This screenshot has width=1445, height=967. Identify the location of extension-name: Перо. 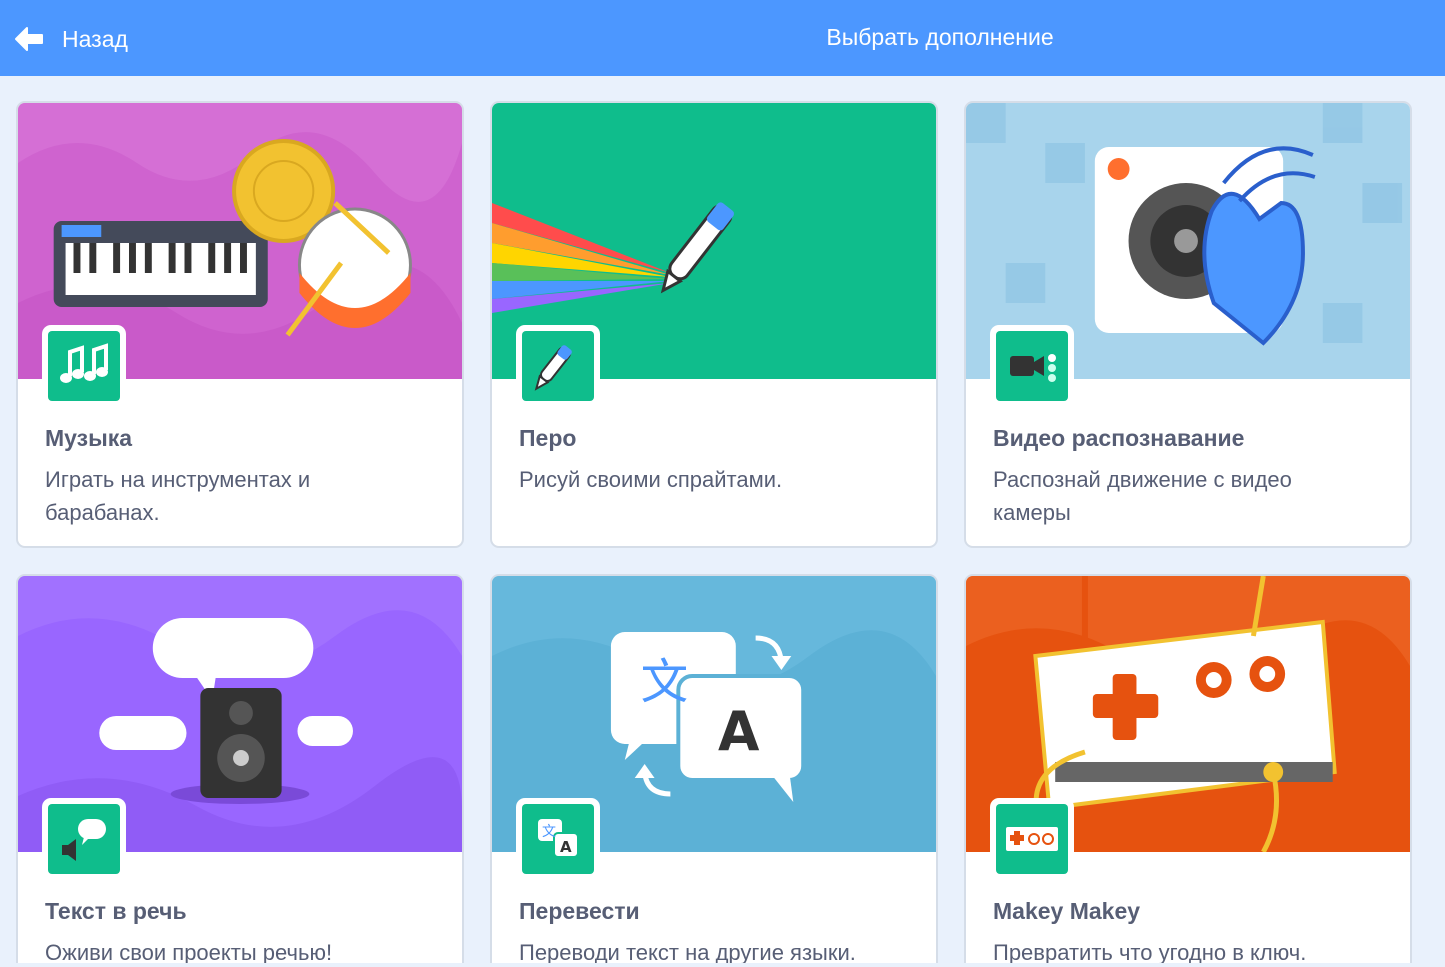
(548, 438).